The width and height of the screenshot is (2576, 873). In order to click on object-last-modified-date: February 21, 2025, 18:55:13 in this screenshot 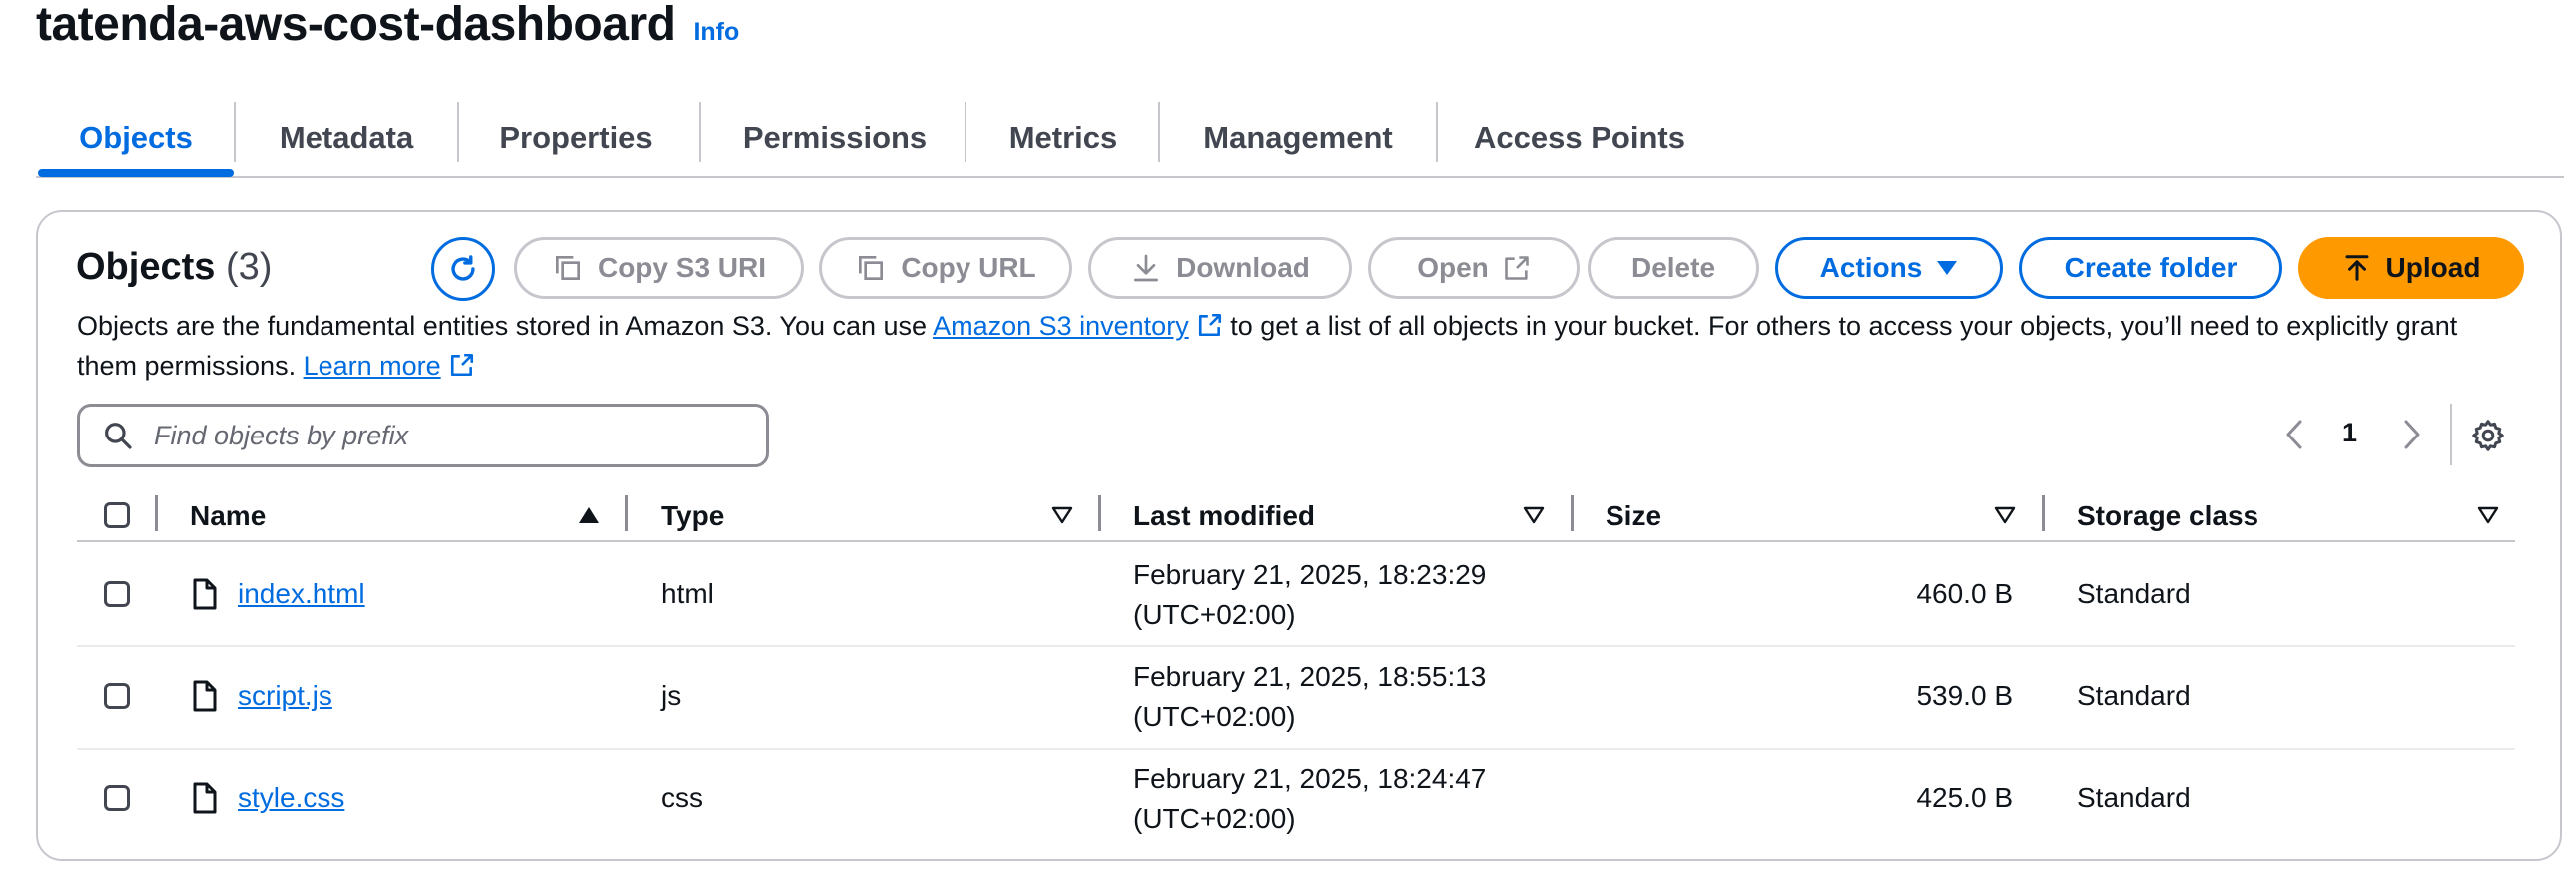, I will do `click(1310, 676)`.